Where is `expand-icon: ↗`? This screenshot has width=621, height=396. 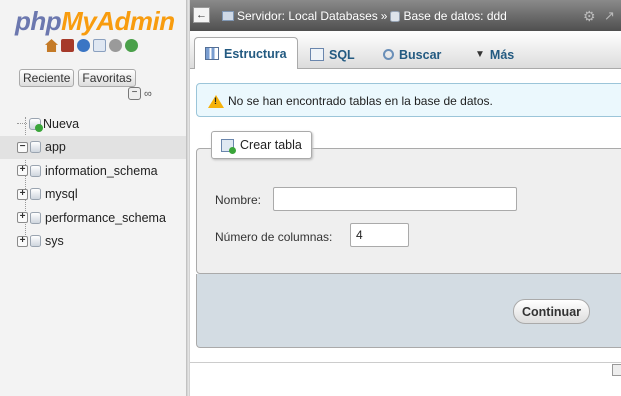
expand-icon: ↗ is located at coordinates (609, 16).